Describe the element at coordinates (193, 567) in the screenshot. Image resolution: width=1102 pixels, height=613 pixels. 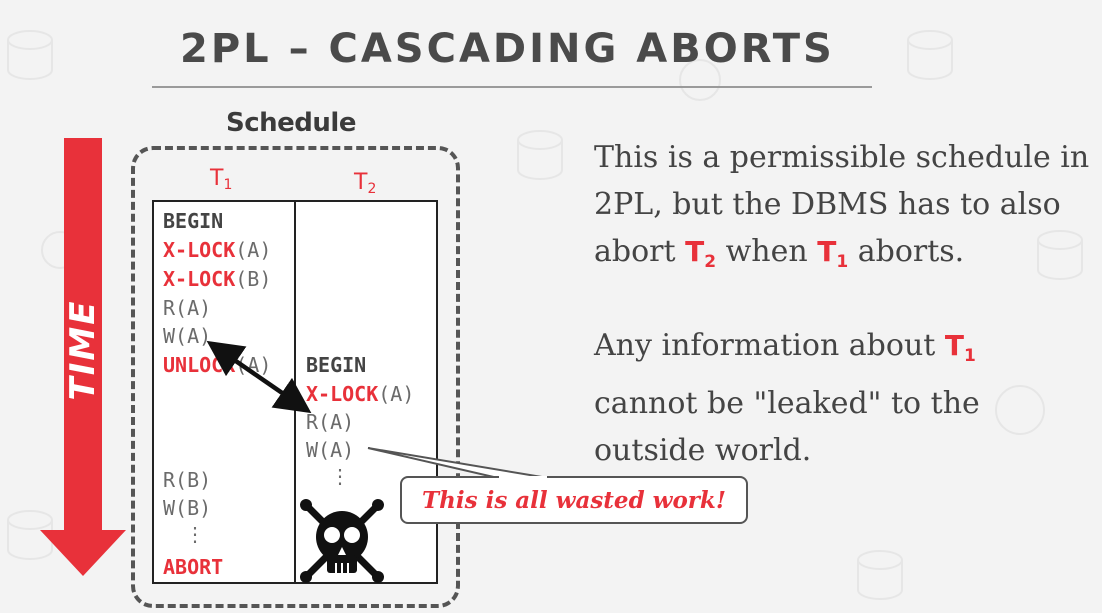
I see `t1-abort: ABORT` at that location.